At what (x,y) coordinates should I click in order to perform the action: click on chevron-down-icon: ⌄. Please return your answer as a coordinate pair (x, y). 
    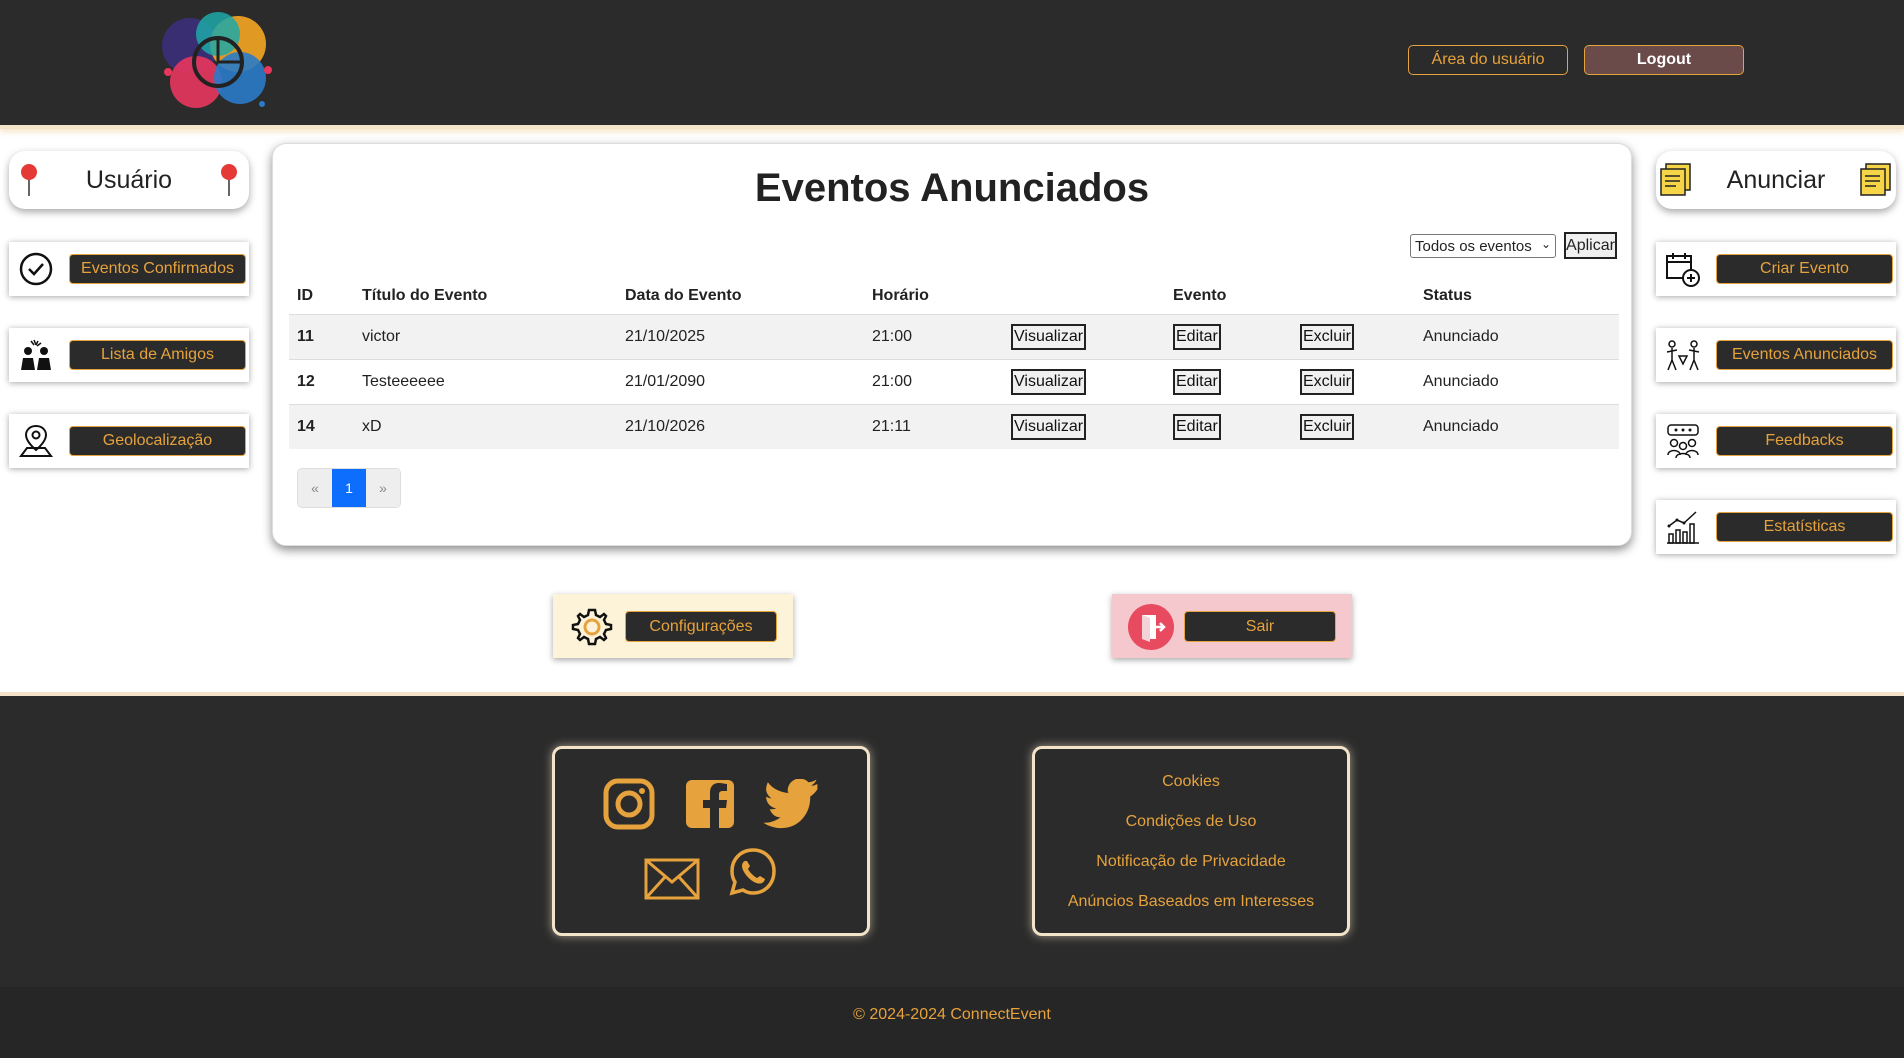
    Looking at the image, I should click on (1545, 244).